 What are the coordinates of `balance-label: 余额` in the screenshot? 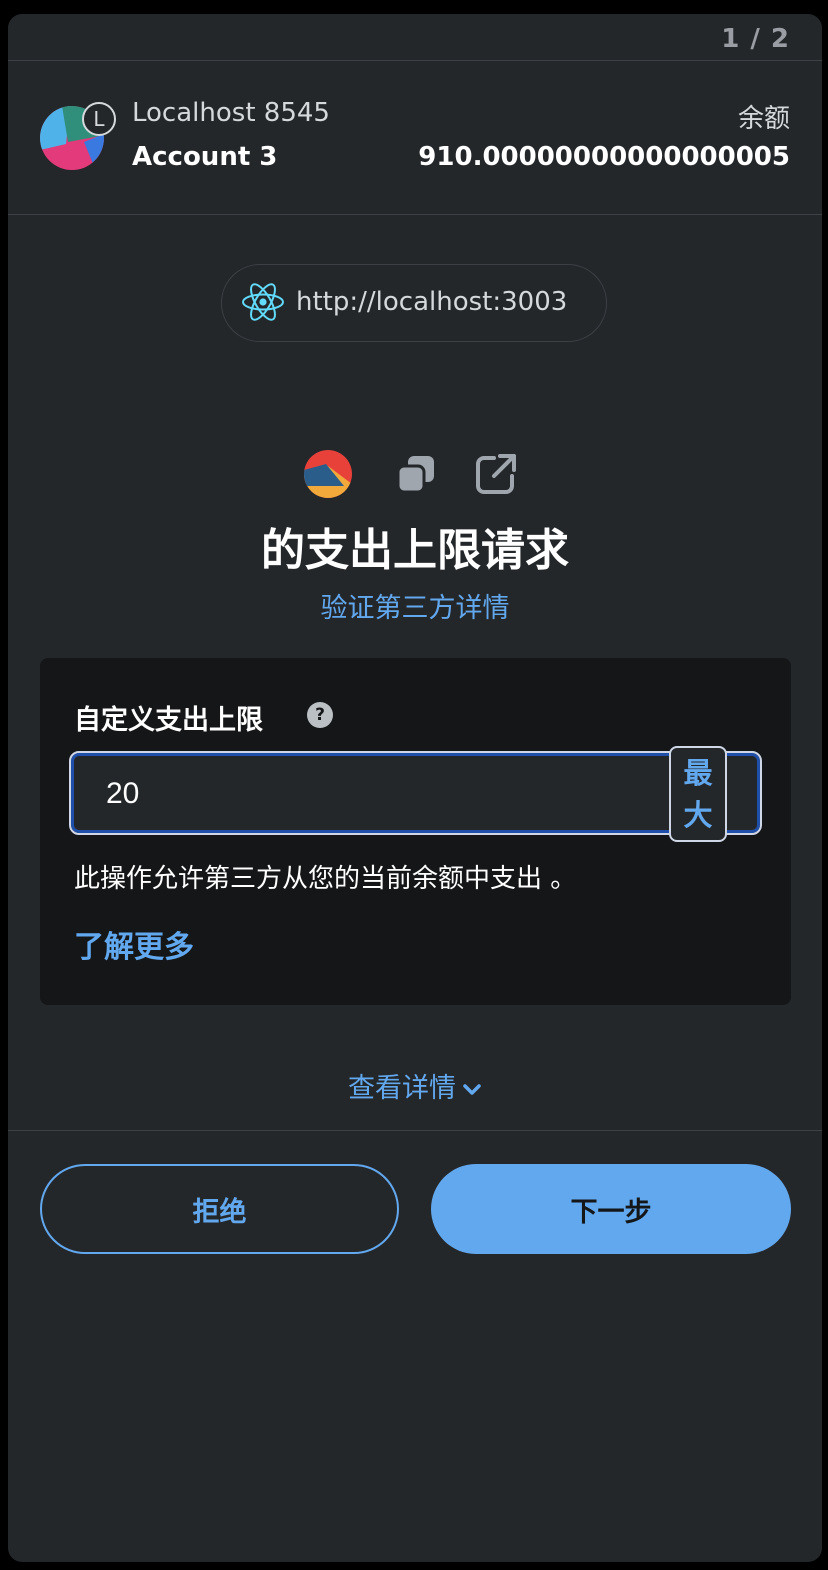 It's located at (763, 119).